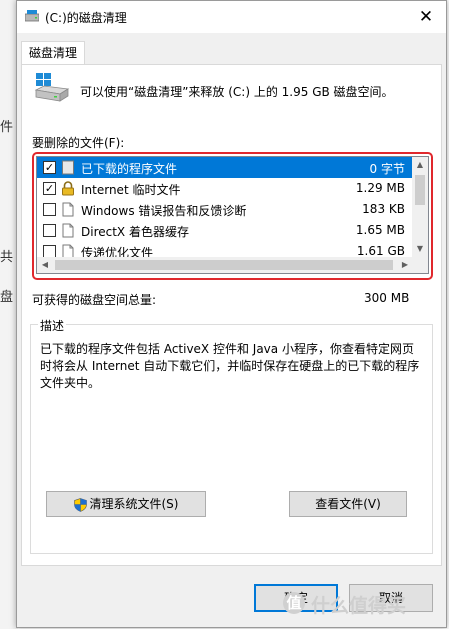 The height and width of the screenshot is (629, 449). What do you see at coordinates (380, 188) in the screenshot?
I see `file-size: 1.29 MB` at bounding box center [380, 188].